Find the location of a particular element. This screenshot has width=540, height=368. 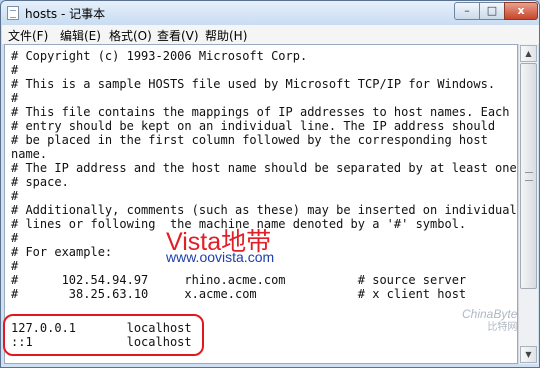

text-line: # 38.25.63.10 x.acme.com # x client host is located at coordinates (239, 294).